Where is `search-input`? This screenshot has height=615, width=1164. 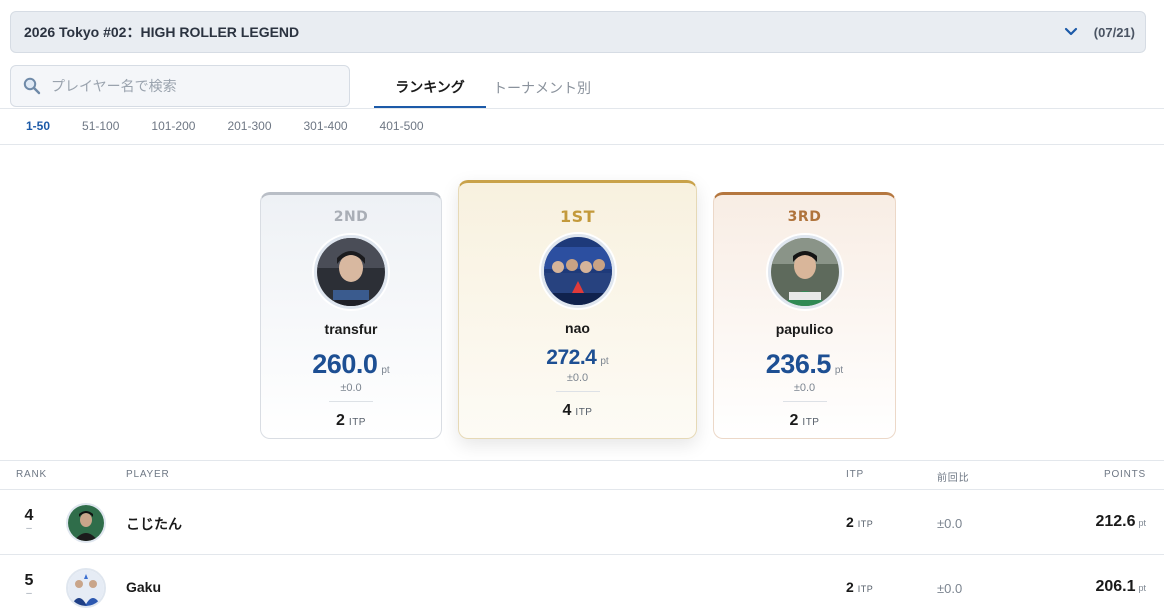
search-input is located at coordinates (194, 86).